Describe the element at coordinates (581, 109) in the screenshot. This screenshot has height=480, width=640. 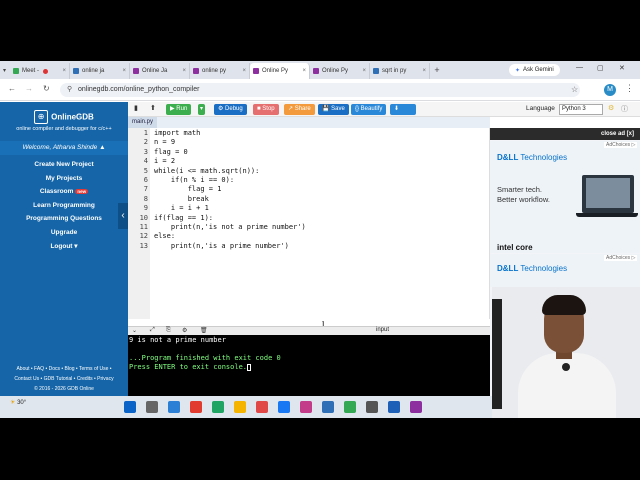
I see `language-select: Python 3` at that location.